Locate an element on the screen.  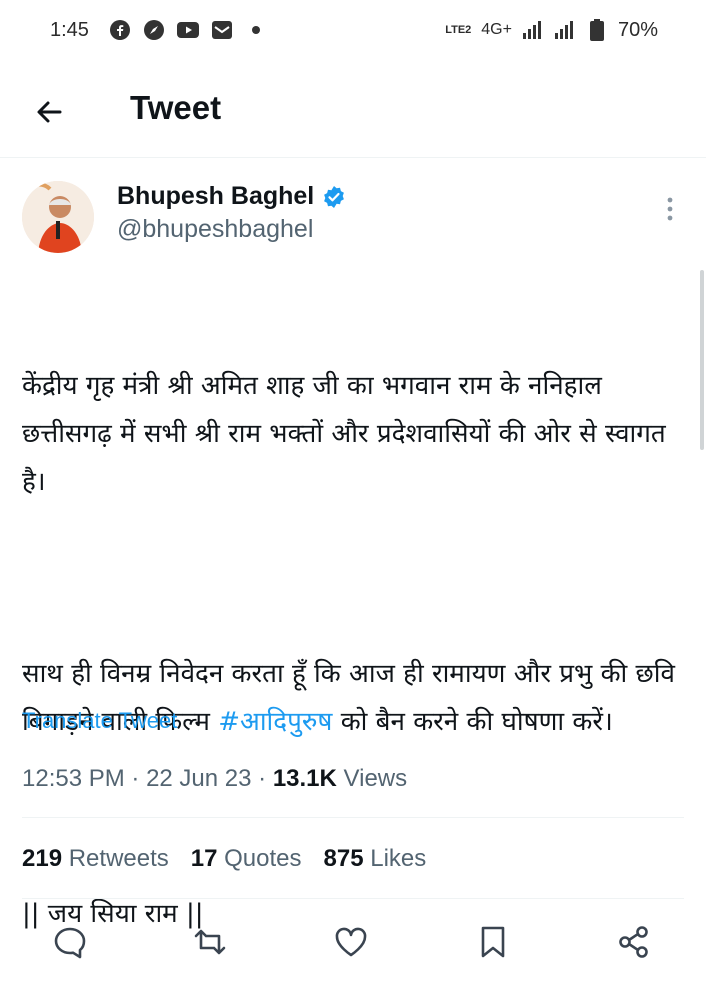
page-title: Tweet is located at coordinates (176, 107).